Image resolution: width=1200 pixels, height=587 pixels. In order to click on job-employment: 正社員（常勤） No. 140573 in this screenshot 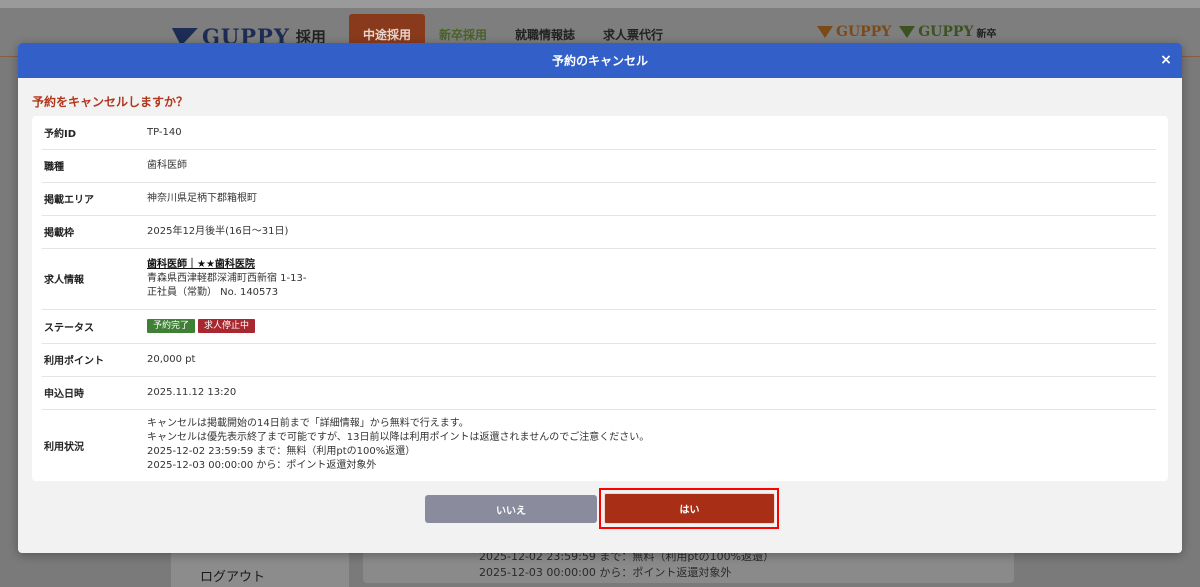, I will do `click(213, 292)`.